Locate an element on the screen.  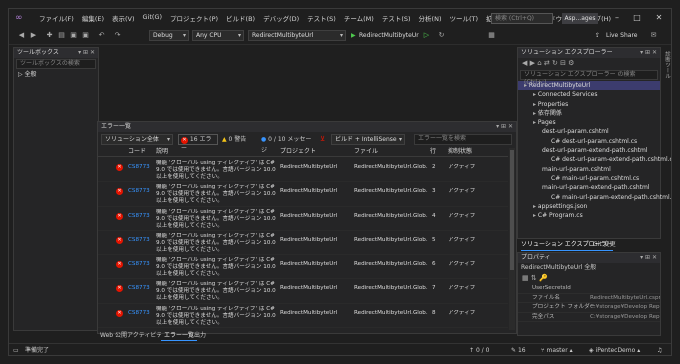
live-share-button: Live Share is located at coordinates (621, 35).